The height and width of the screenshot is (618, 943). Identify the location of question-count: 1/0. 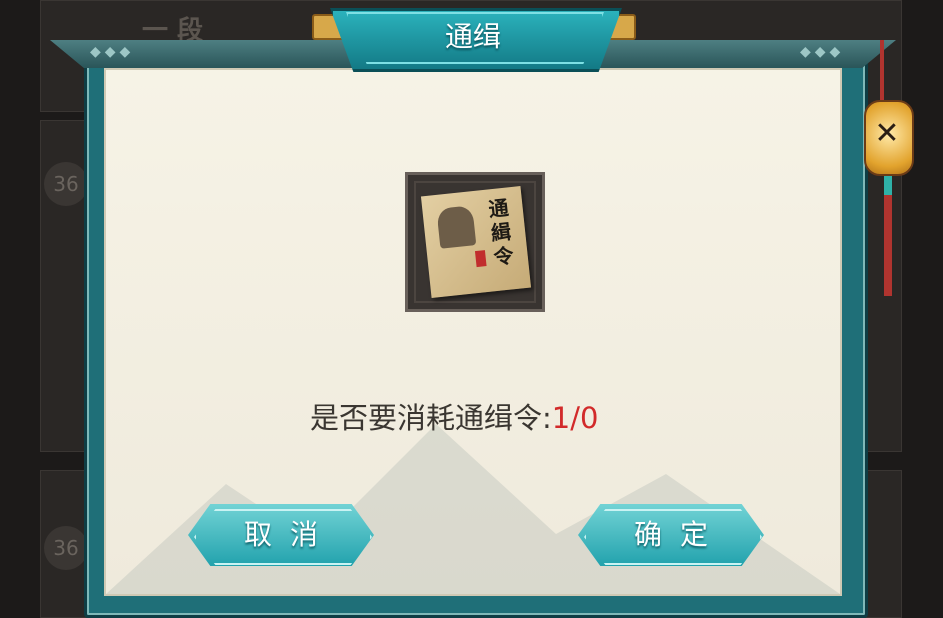
(575, 418).